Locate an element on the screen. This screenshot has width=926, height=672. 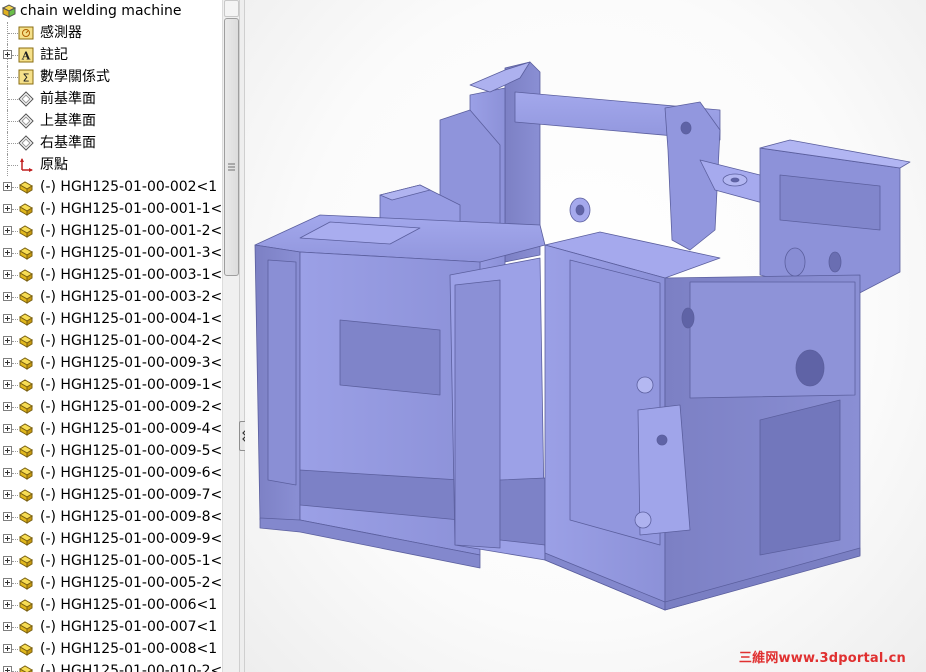
tree-item-label: (-) HGH125-01-00-005-1< is located at coordinates (131, 561).